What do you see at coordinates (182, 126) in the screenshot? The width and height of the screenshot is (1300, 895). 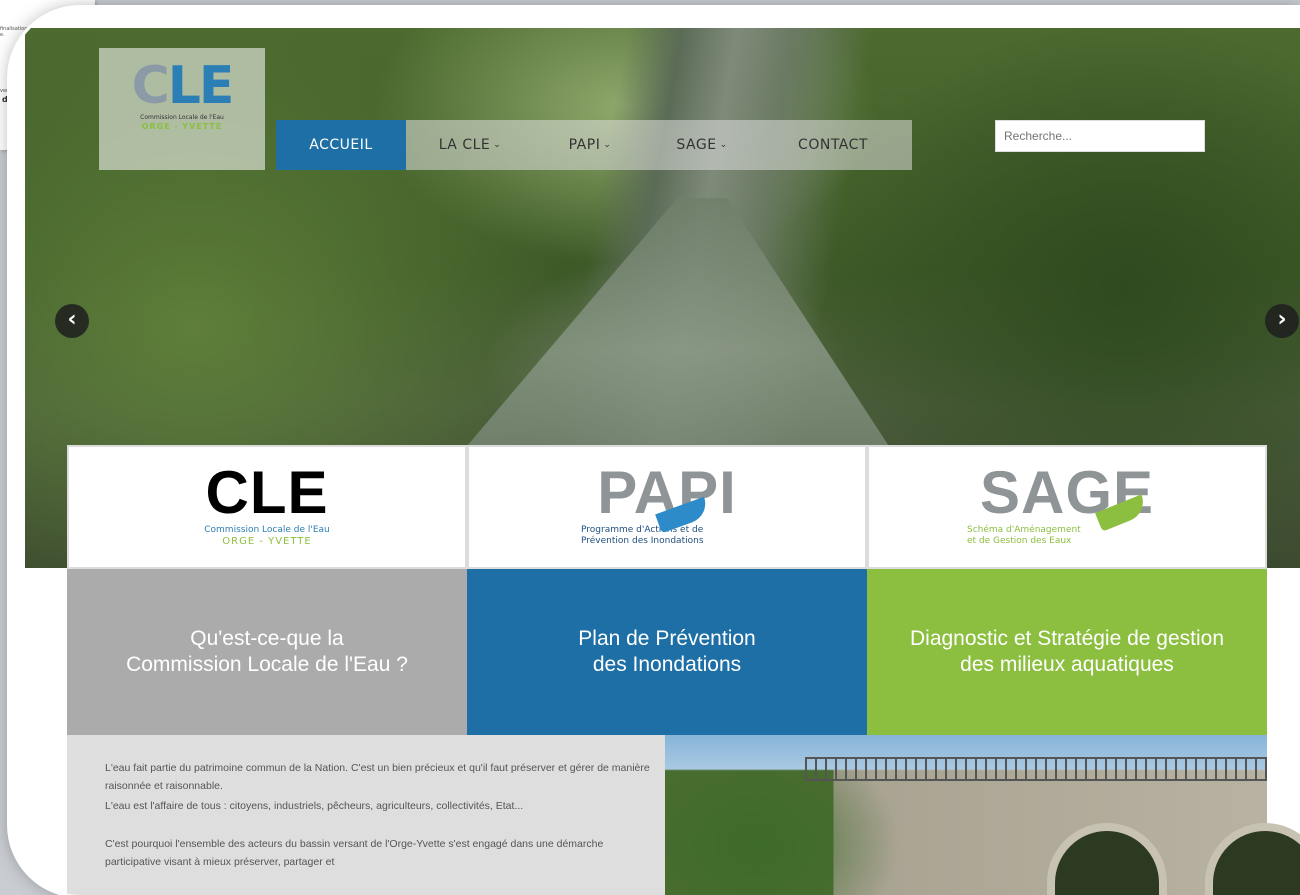 I see `logo-region: ORGE · YVETTE` at bounding box center [182, 126].